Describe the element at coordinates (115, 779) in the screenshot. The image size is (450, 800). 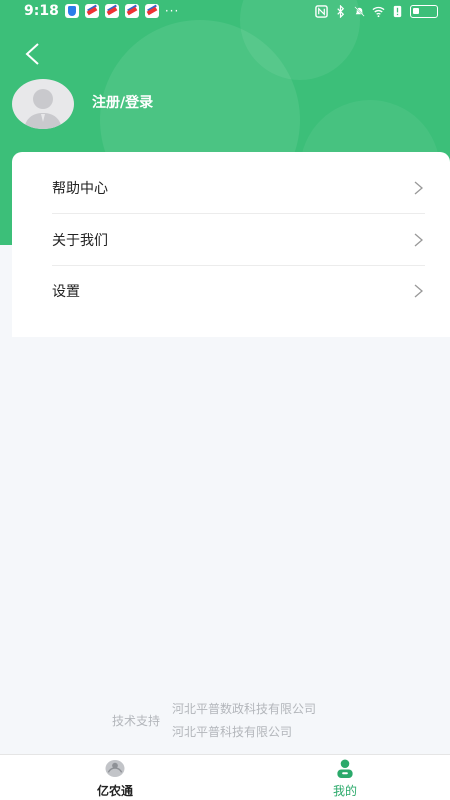
I see `tab-home: 亿农通` at that location.